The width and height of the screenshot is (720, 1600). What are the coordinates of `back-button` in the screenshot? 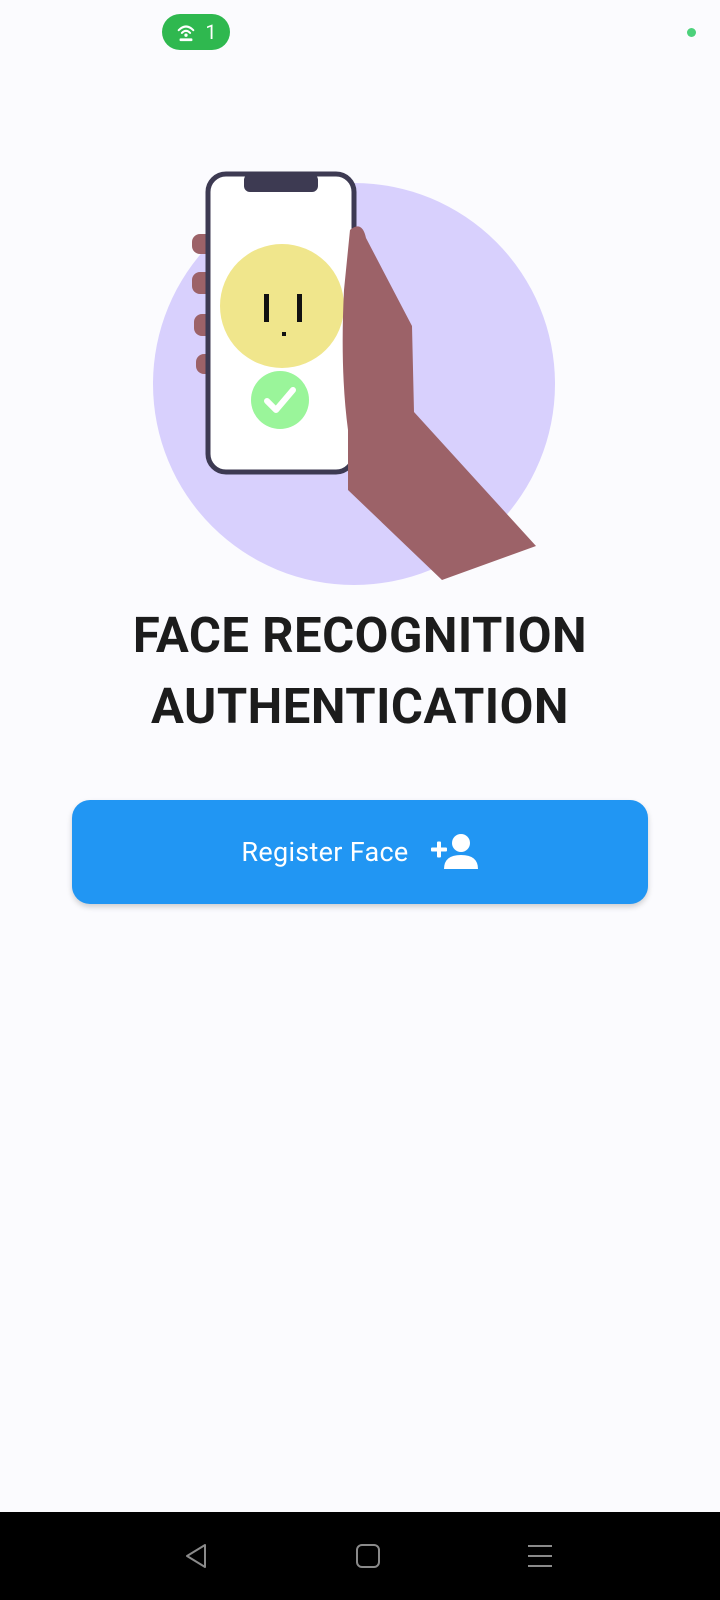 It's located at (196, 1556).